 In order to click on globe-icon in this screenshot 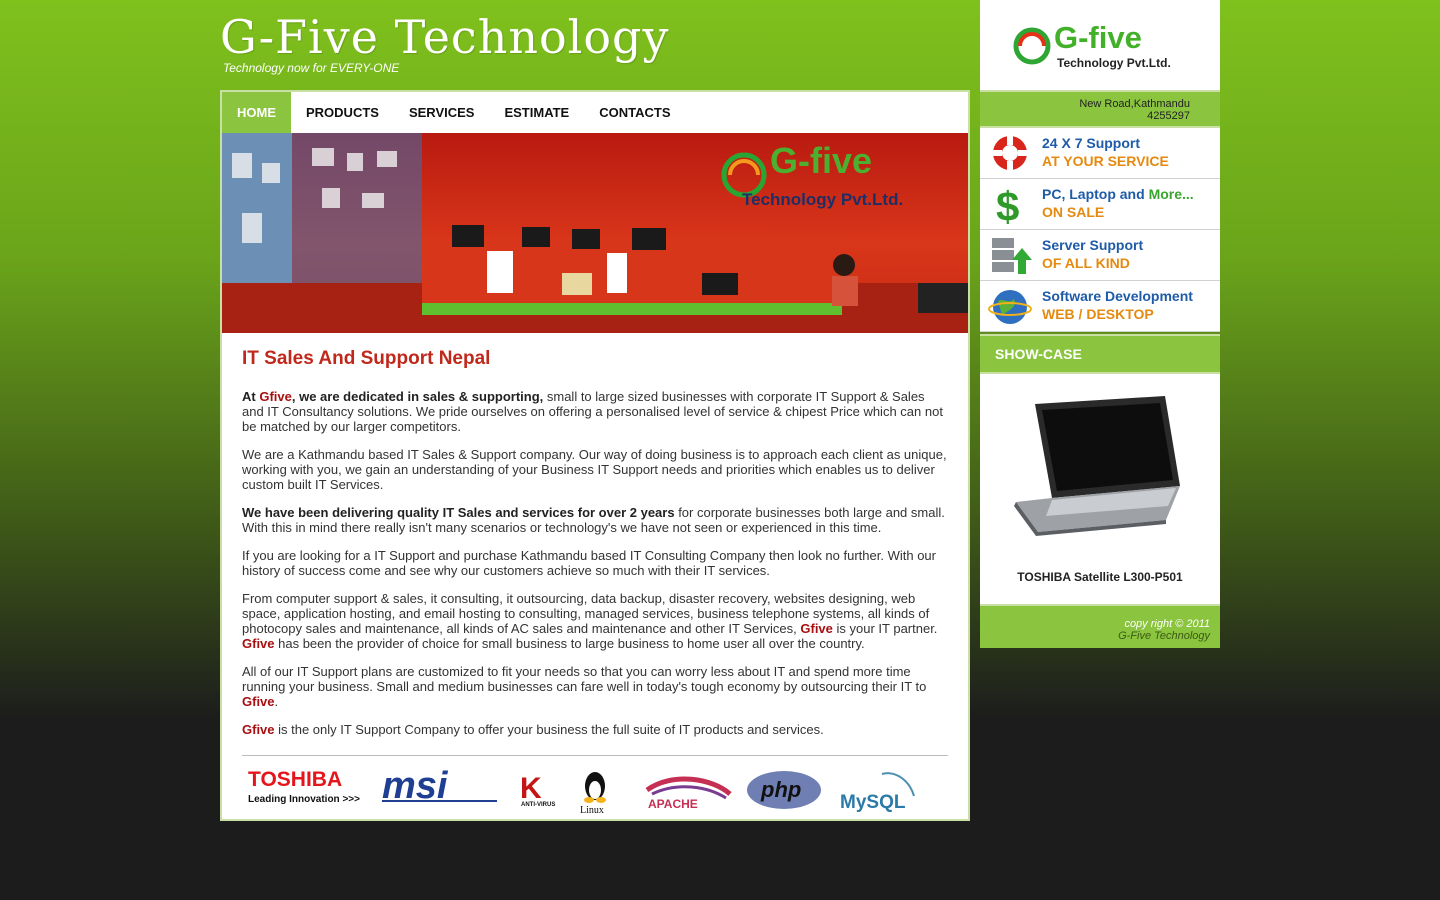, I will do `click(1010, 307)`.